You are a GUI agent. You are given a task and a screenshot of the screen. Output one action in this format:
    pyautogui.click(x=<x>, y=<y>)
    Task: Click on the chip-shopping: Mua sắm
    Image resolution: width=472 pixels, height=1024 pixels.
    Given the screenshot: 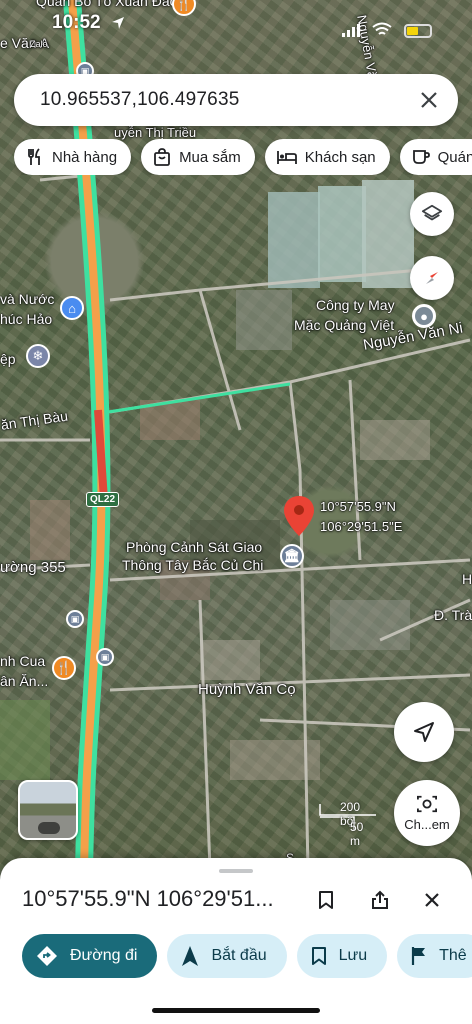 What is the action you would take?
    pyautogui.click(x=198, y=157)
    